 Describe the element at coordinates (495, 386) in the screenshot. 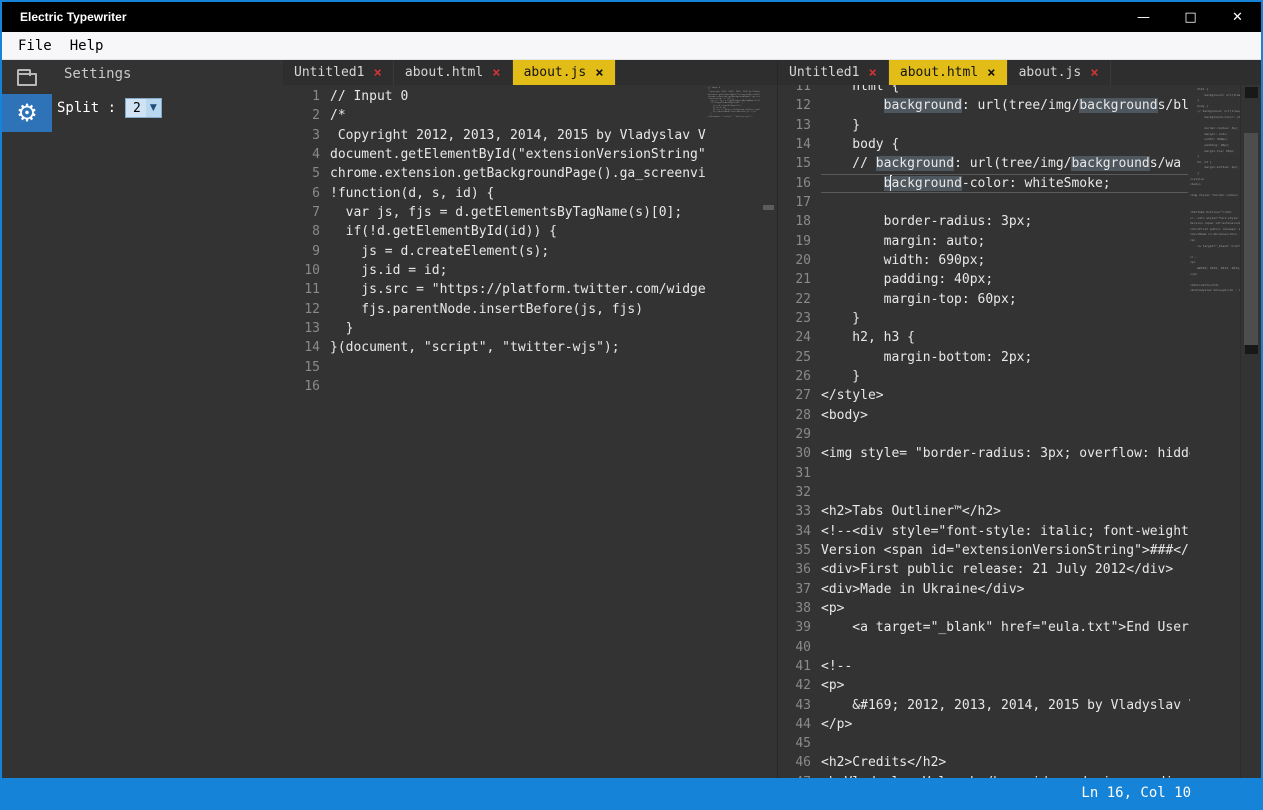

I see `code-line: 16` at that location.